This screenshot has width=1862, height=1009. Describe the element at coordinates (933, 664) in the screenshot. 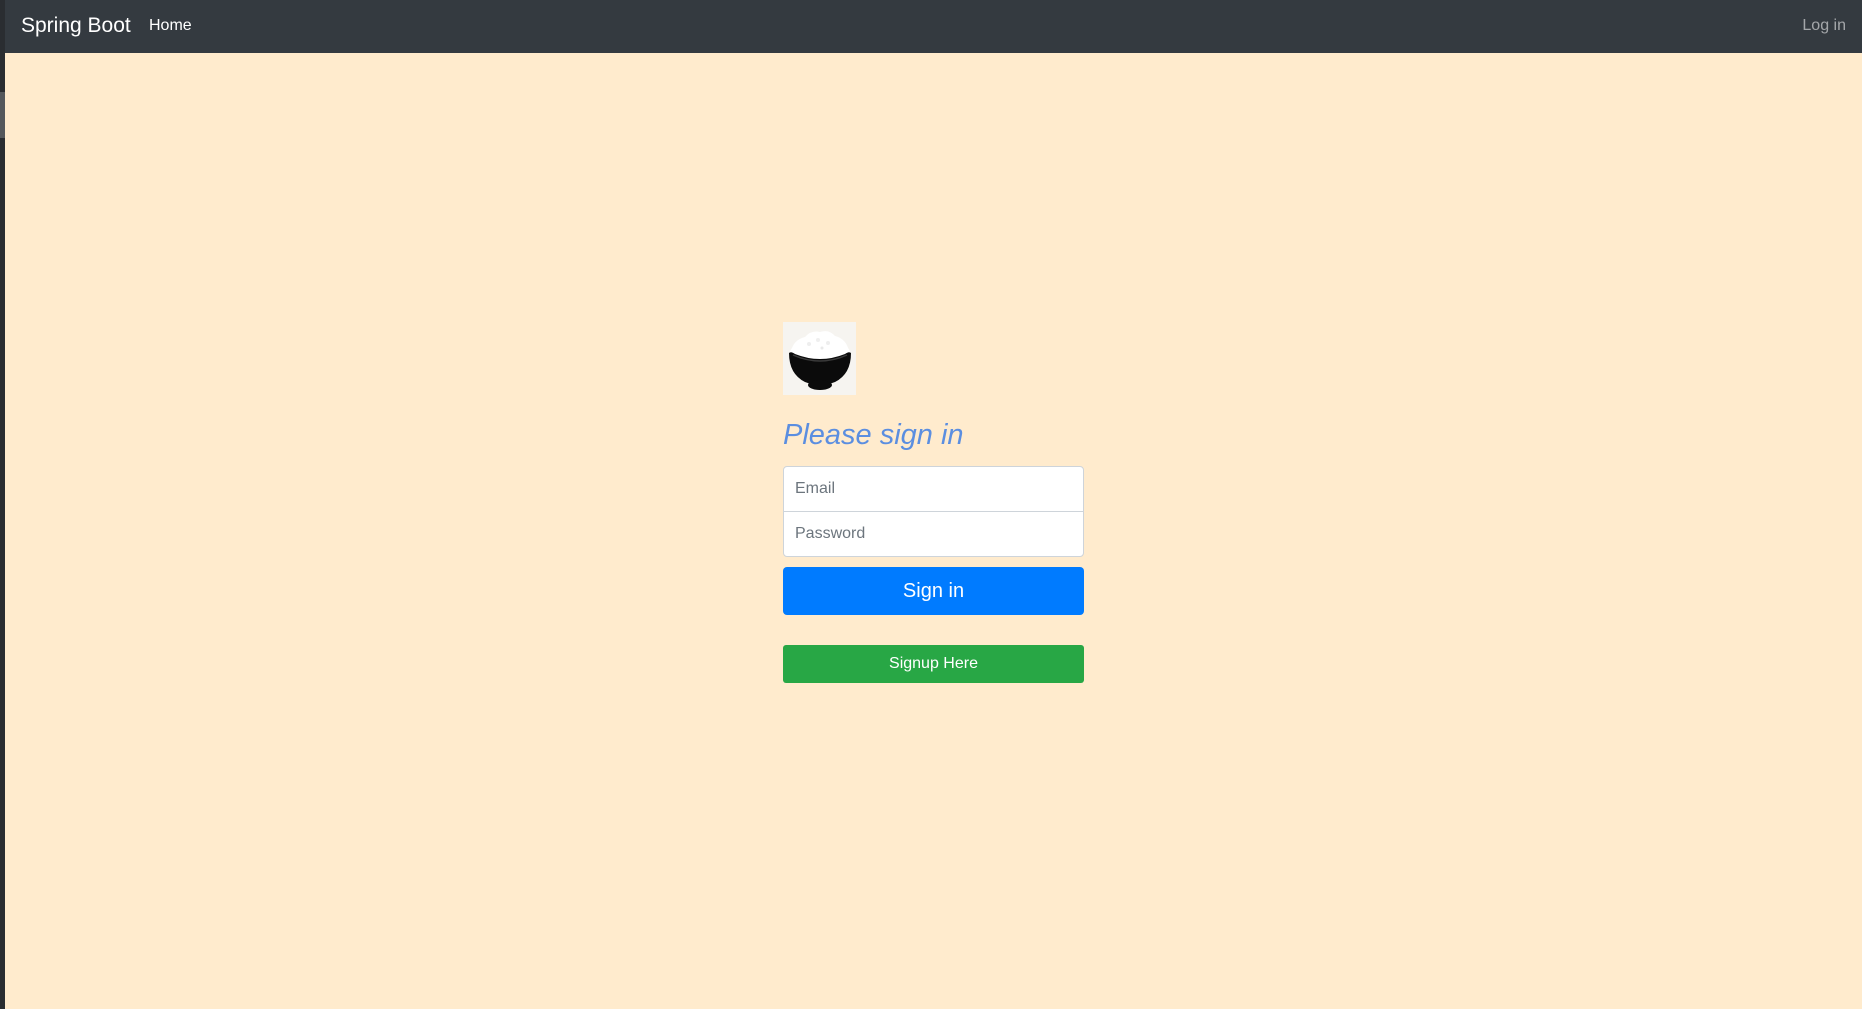

I see `signup-button: Signup Here` at that location.